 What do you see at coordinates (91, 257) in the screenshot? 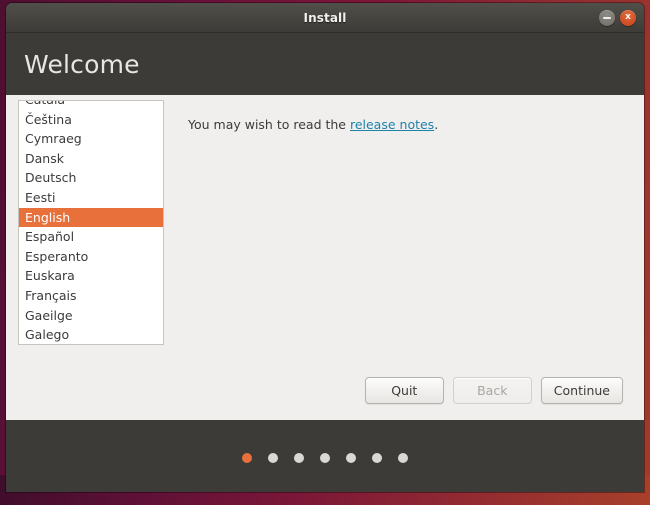
I see `language-list-item: Esperanto` at bounding box center [91, 257].